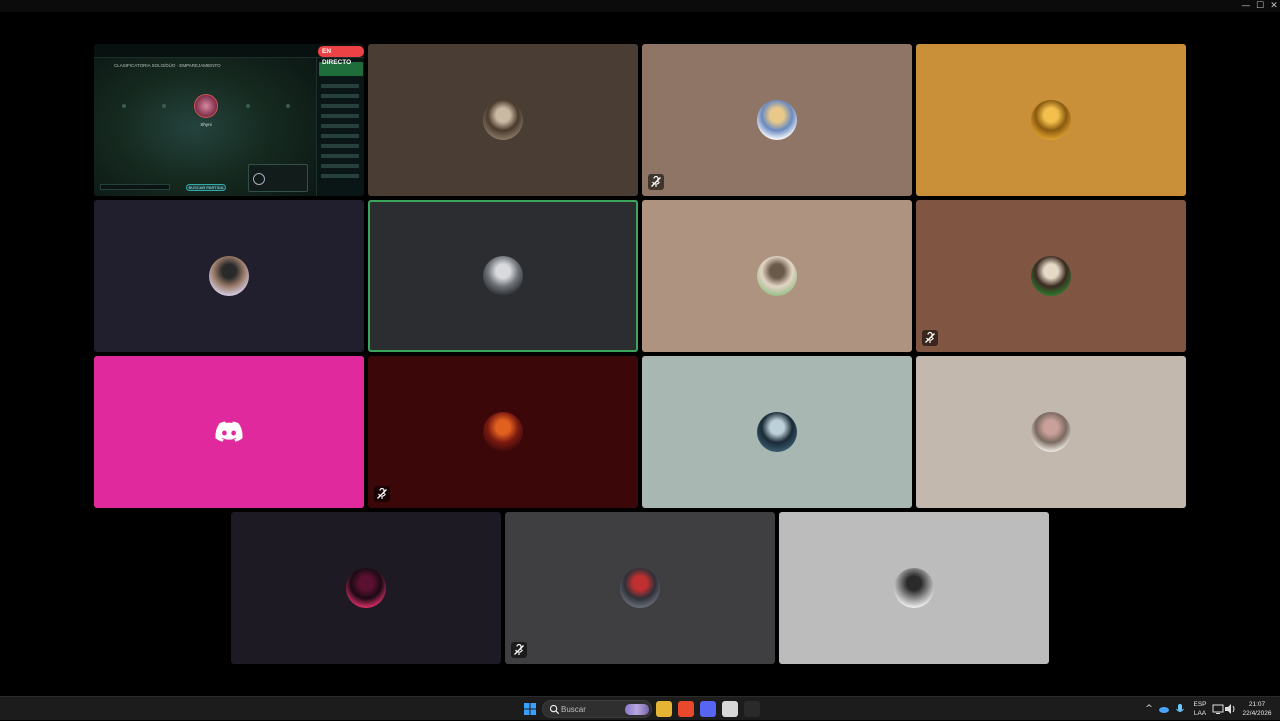  I want to click on brave-browser-icon, so click(686, 709).